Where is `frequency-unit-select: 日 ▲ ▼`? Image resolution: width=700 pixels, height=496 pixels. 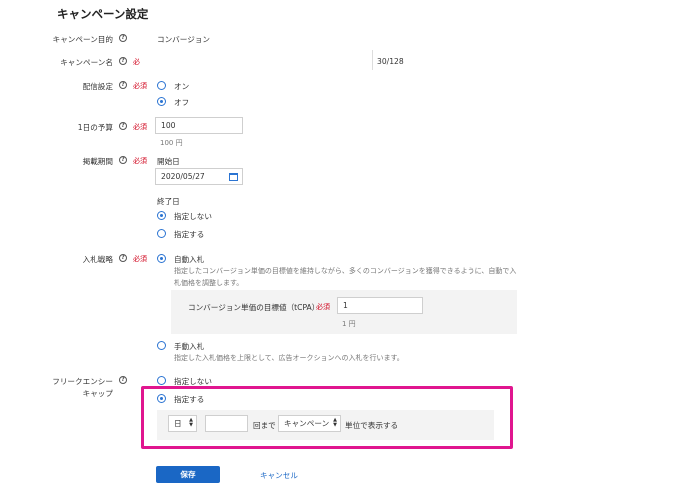 frequency-unit-select: 日 ▲ ▼ is located at coordinates (182, 423).